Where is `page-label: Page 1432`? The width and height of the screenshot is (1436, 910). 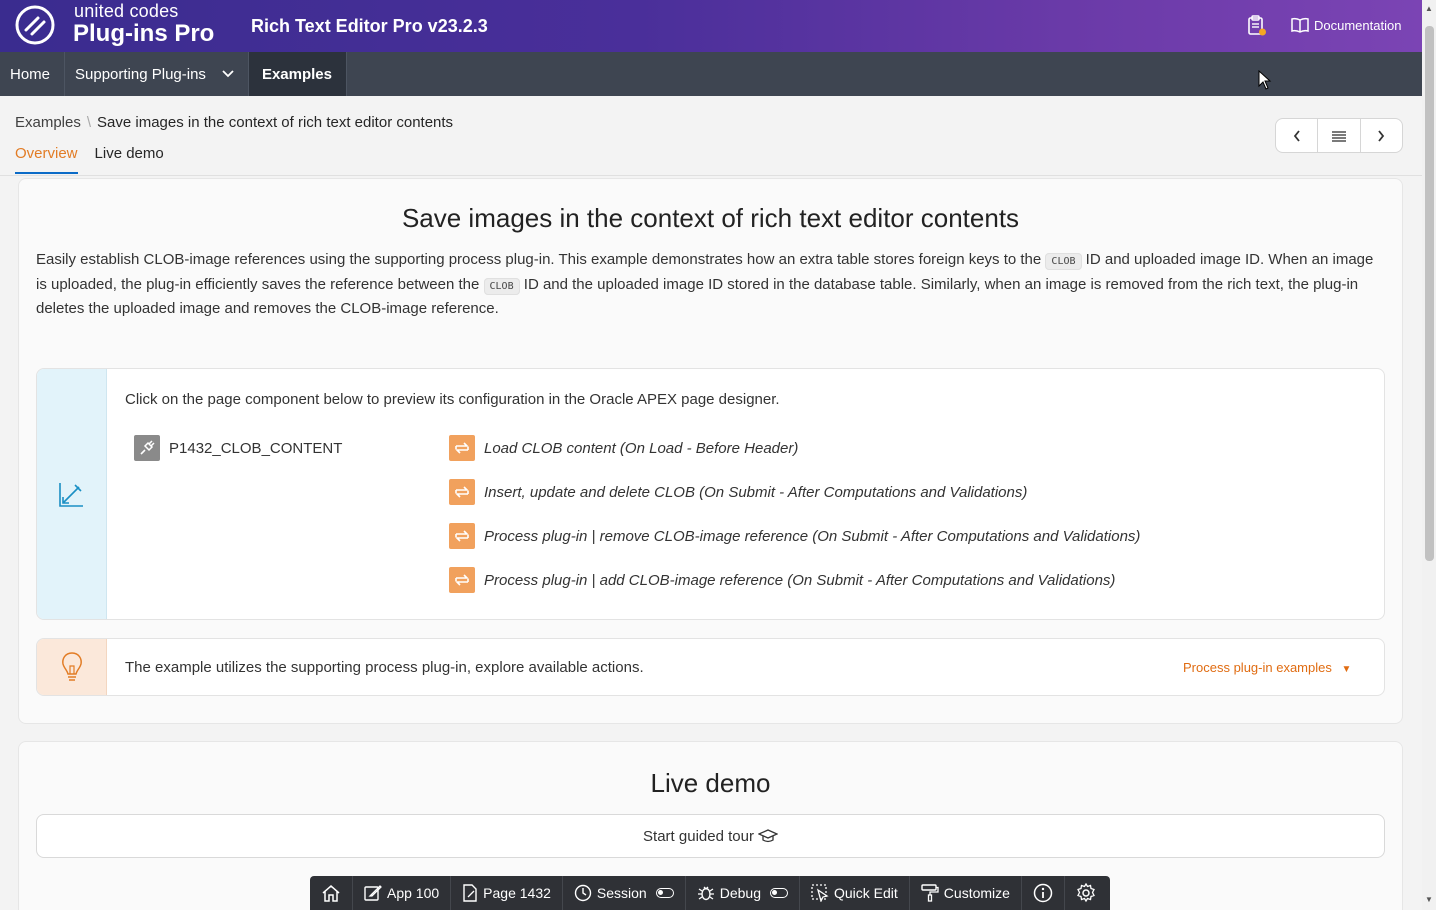 page-label: Page 1432 is located at coordinates (517, 893).